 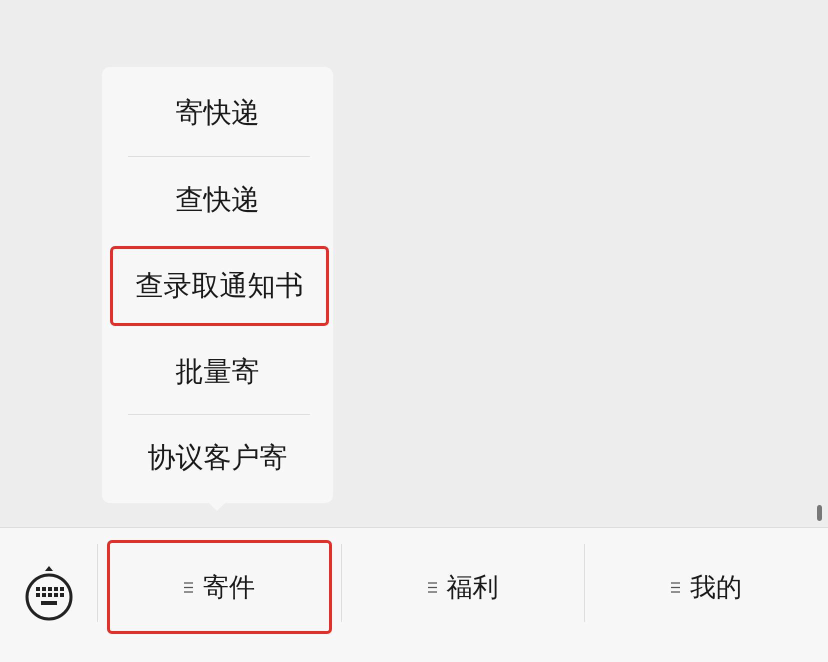 What do you see at coordinates (219, 587) in the screenshot?
I see `menu-tab: 寄件` at bounding box center [219, 587].